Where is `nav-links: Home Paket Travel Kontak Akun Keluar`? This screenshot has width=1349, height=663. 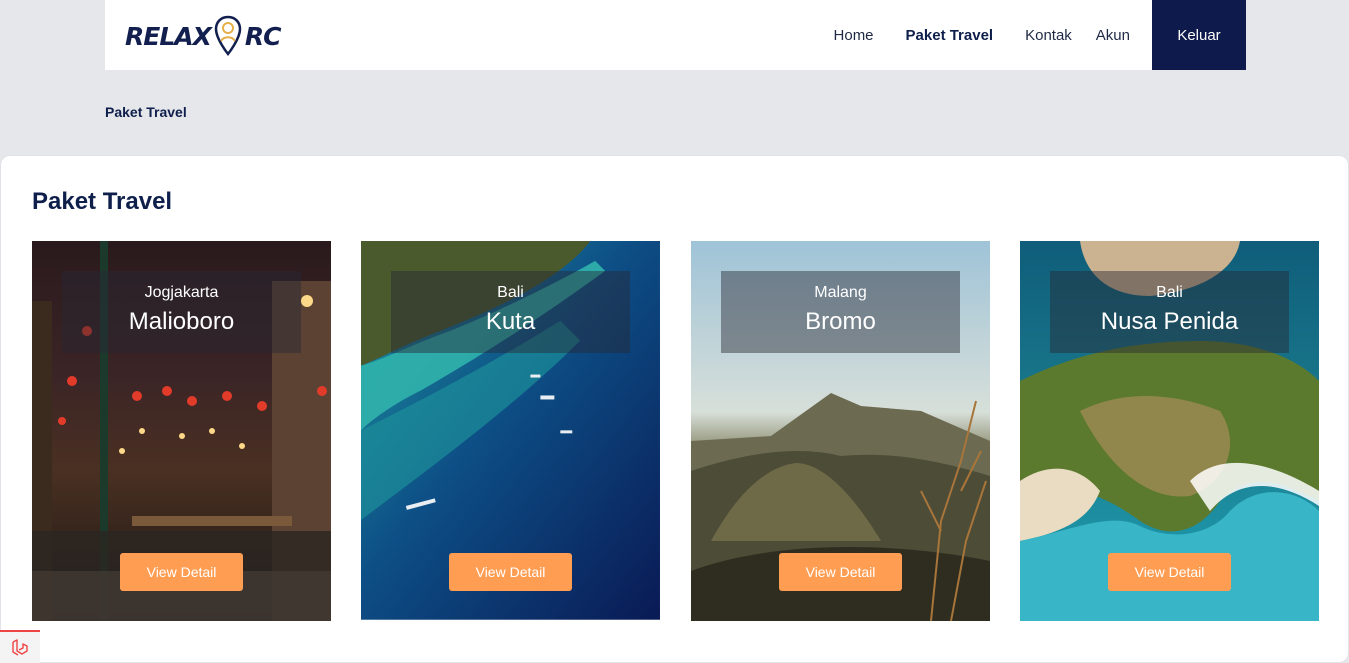 nav-links: Home Paket Travel Kontak Akun Keluar is located at coordinates (1040, 35).